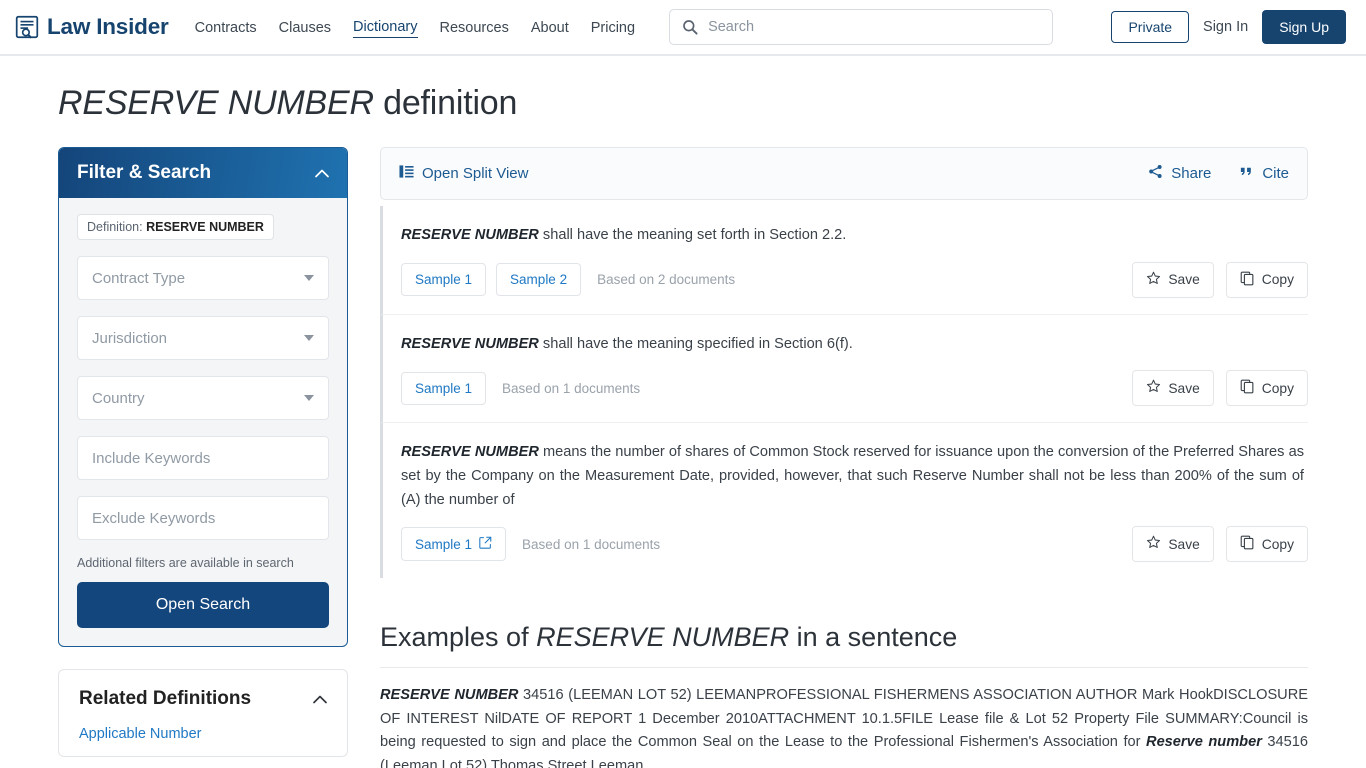  Describe the element at coordinates (458, 637) in the screenshot. I see `examples-title-prefix: Examples of` at that location.